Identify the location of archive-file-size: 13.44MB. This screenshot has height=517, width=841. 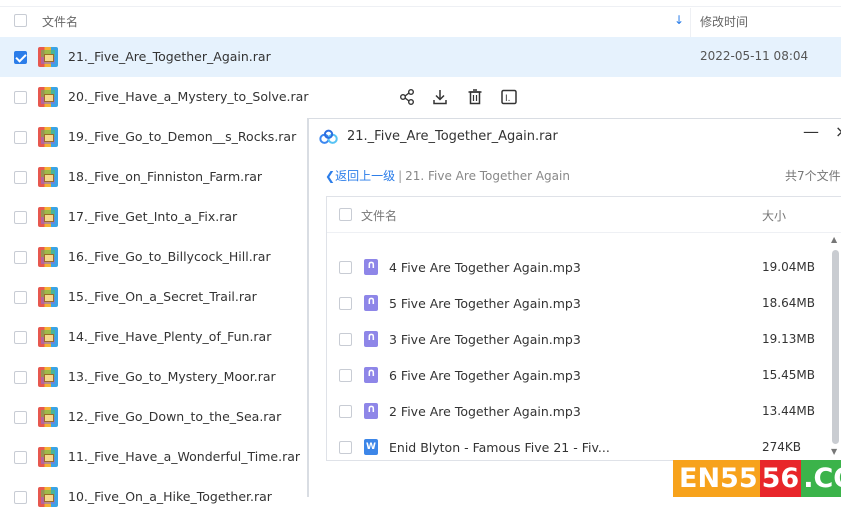
(788, 411).